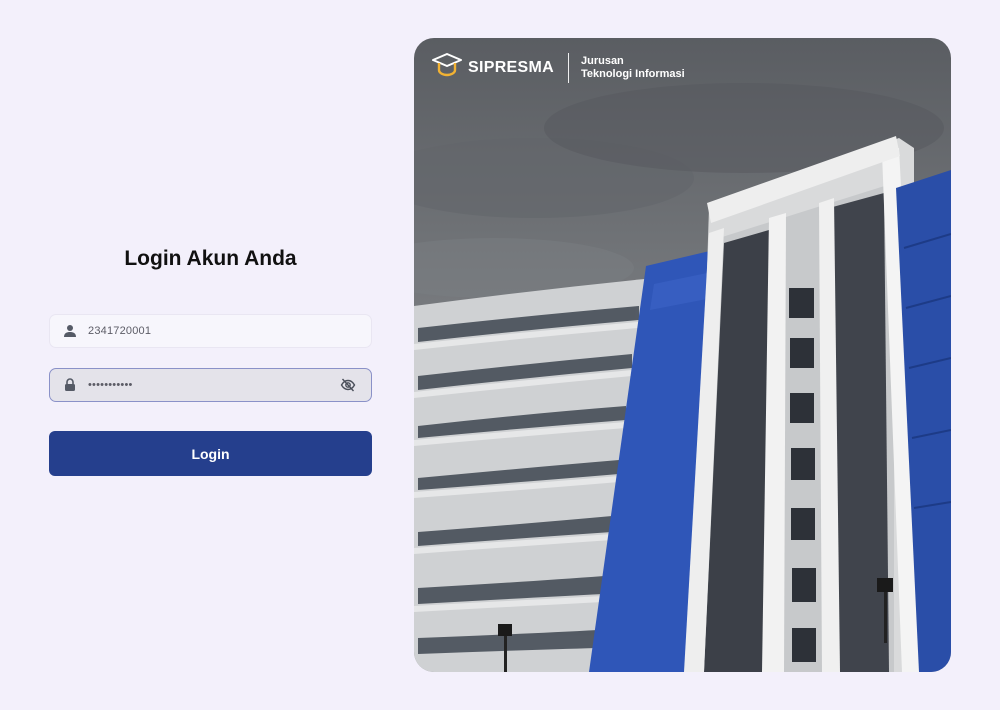 This screenshot has width=1000, height=710. I want to click on graduation-cap-icon, so click(447, 67).